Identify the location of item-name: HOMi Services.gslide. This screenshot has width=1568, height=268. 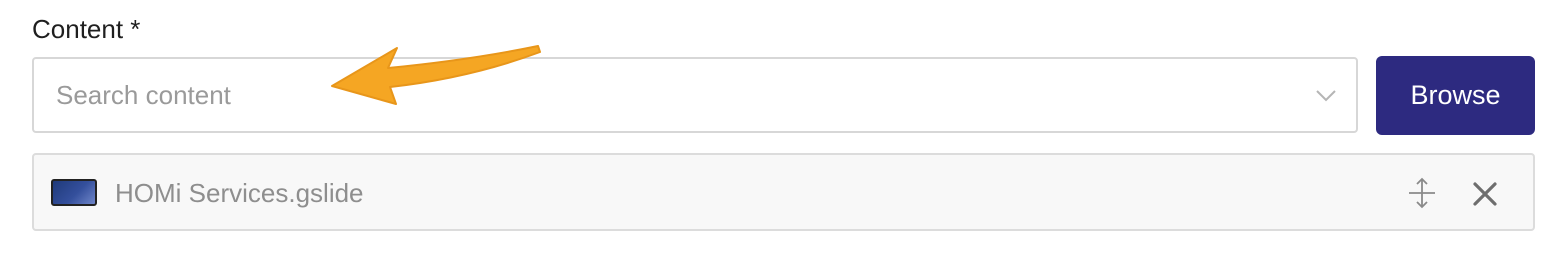
(239, 193).